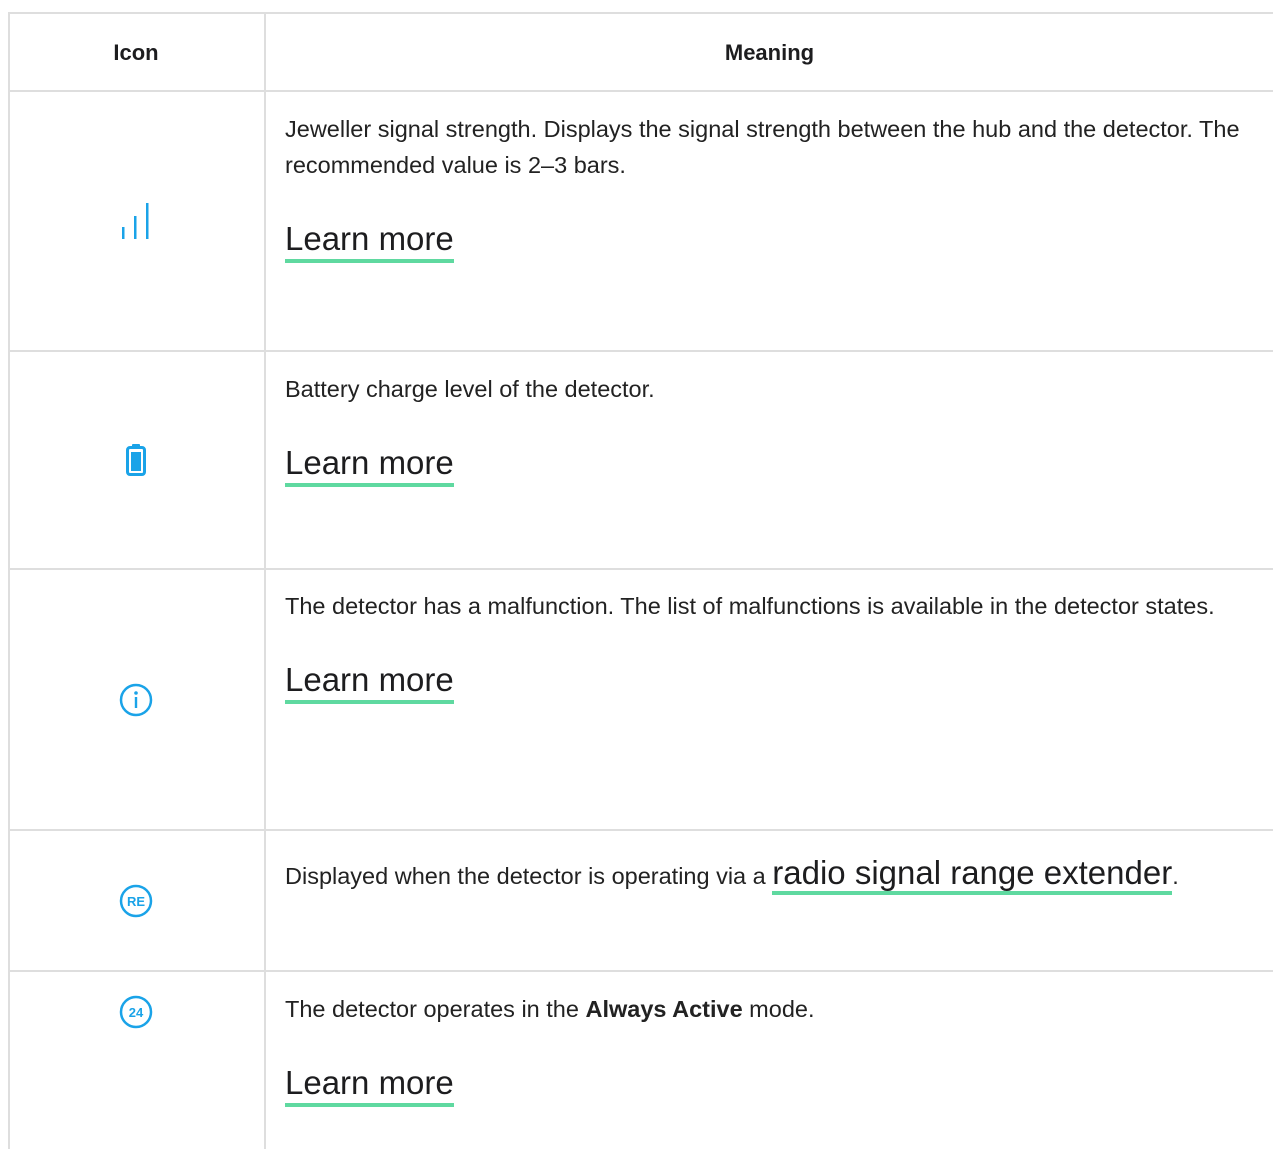 This screenshot has width=1273, height=1149. I want to click on svg-text: 24, so click(136, 1012).